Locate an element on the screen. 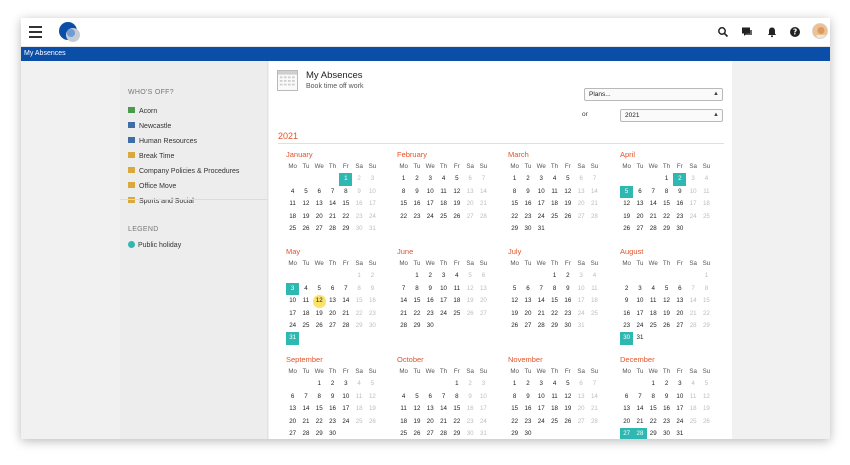 The height and width of the screenshot is (465, 850). day-cell: 4 is located at coordinates (292, 192).